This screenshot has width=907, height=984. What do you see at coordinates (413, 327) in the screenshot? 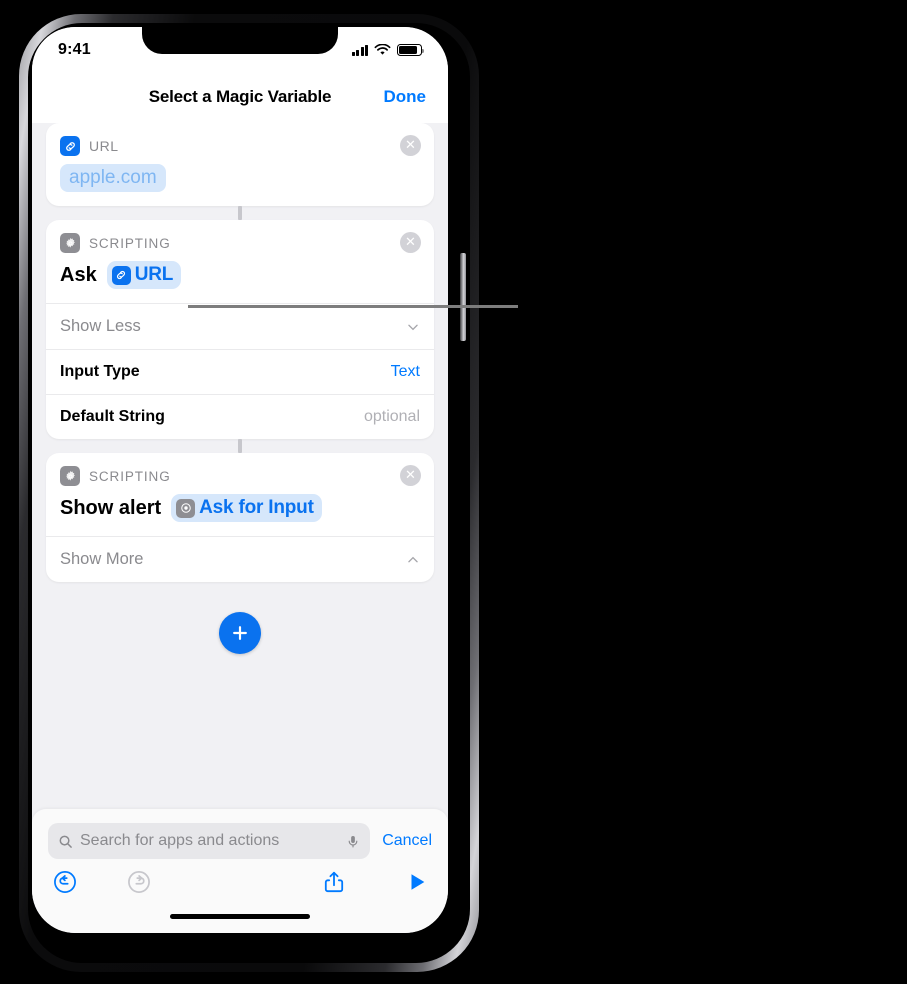
I see `chevron-down-icon` at bounding box center [413, 327].